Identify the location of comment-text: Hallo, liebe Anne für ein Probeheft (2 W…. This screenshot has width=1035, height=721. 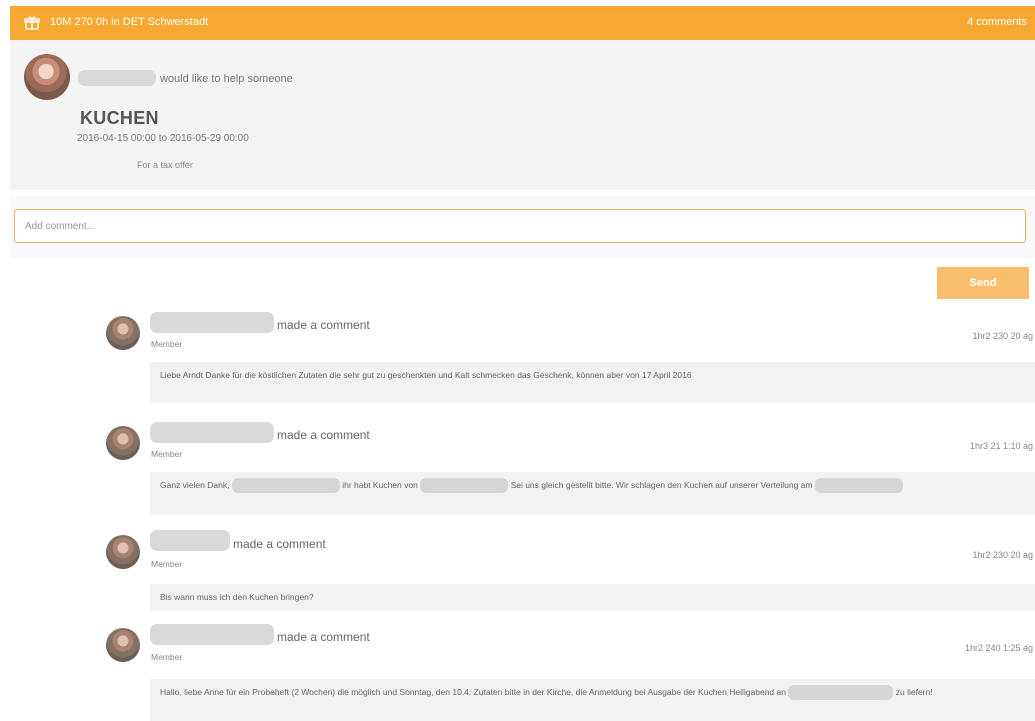
(443, 692).